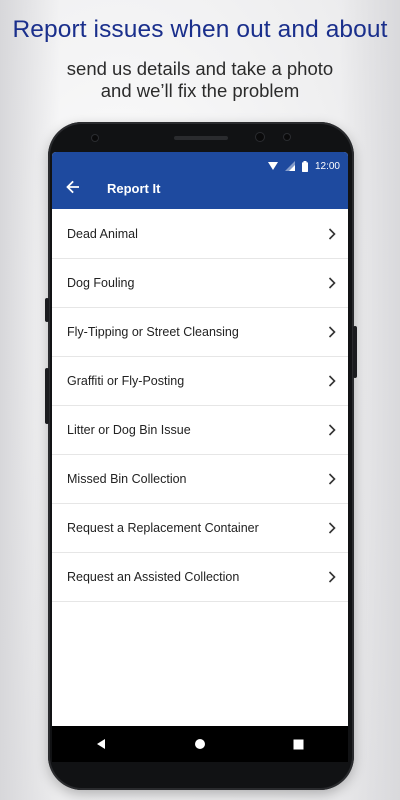  I want to click on list-item: Dog Fouling, so click(200, 283).